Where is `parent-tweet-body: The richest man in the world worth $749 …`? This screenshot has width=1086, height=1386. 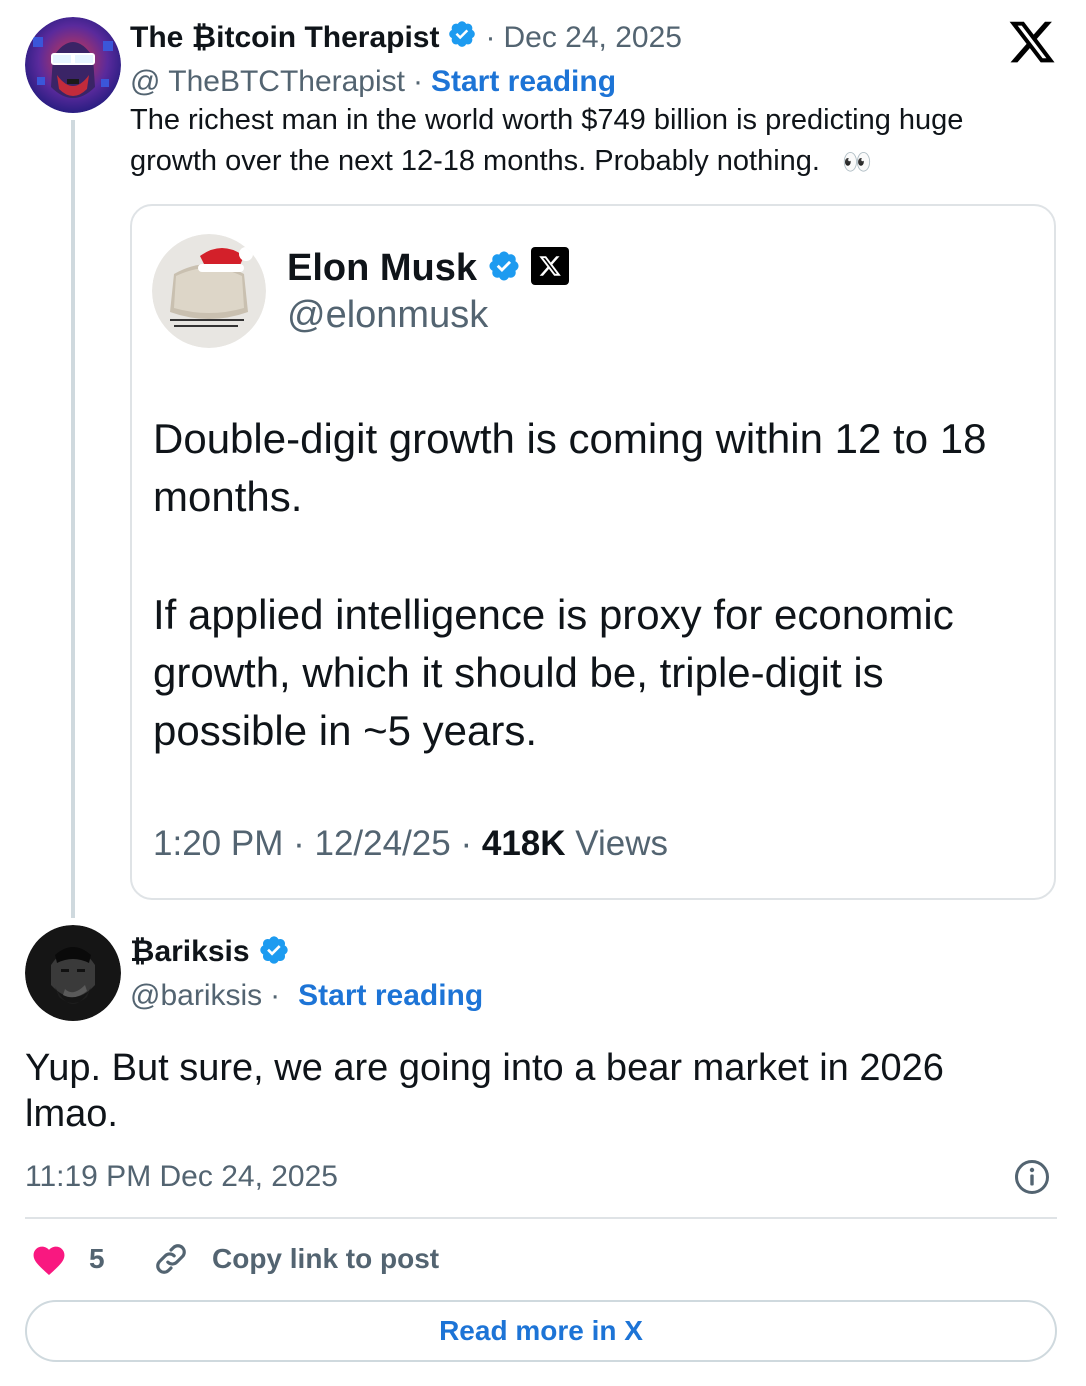 parent-tweet-body: The richest man in the world worth $749 … is located at coordinates (547, 140).